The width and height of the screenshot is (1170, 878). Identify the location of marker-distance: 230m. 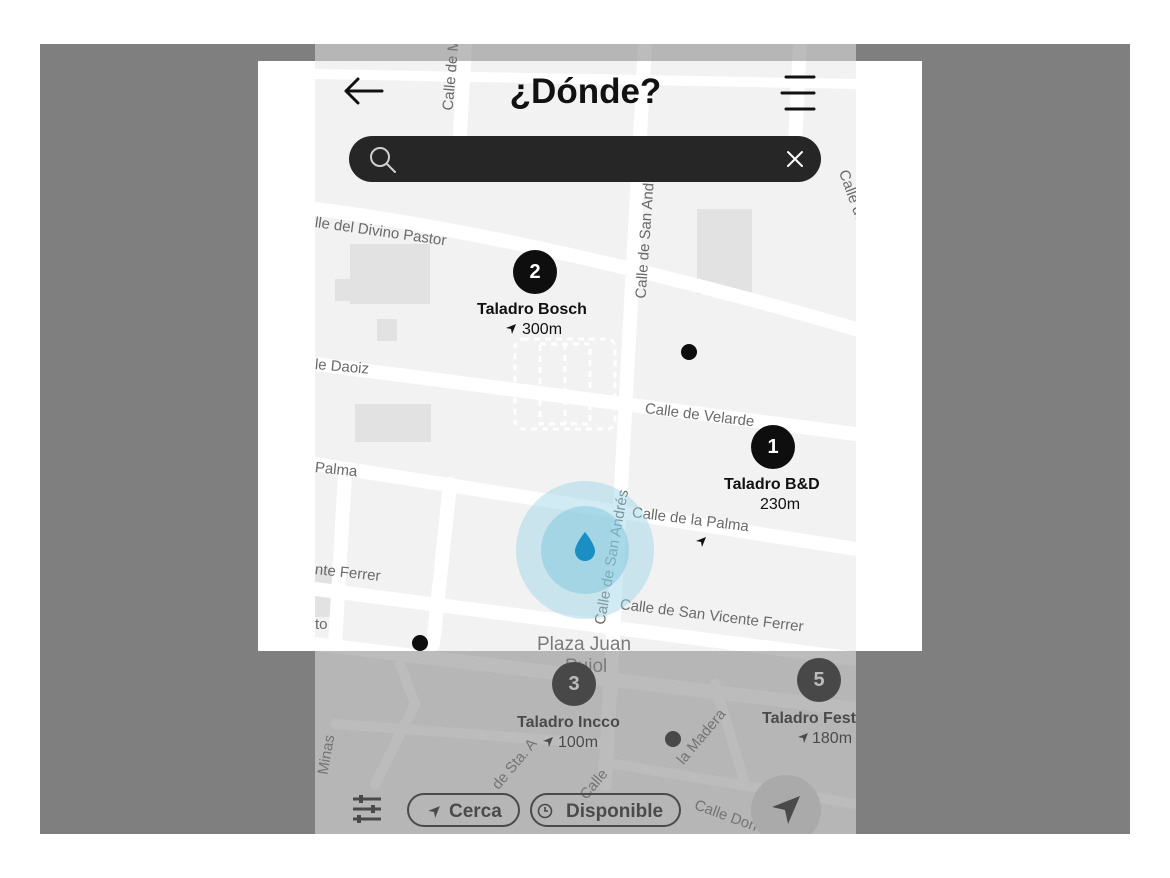
(780, 504).